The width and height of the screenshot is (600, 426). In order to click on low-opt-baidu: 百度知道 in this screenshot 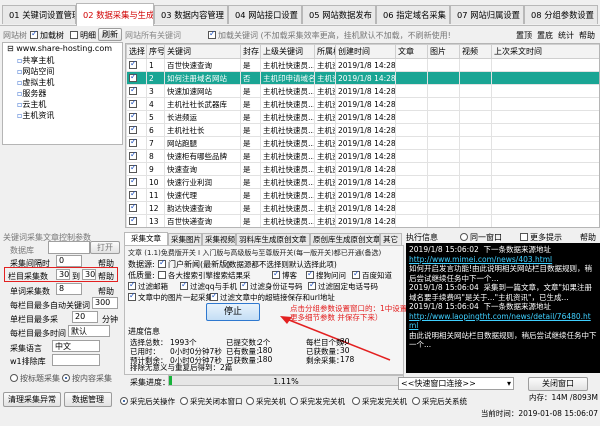, I will do `click(372, 275)`.